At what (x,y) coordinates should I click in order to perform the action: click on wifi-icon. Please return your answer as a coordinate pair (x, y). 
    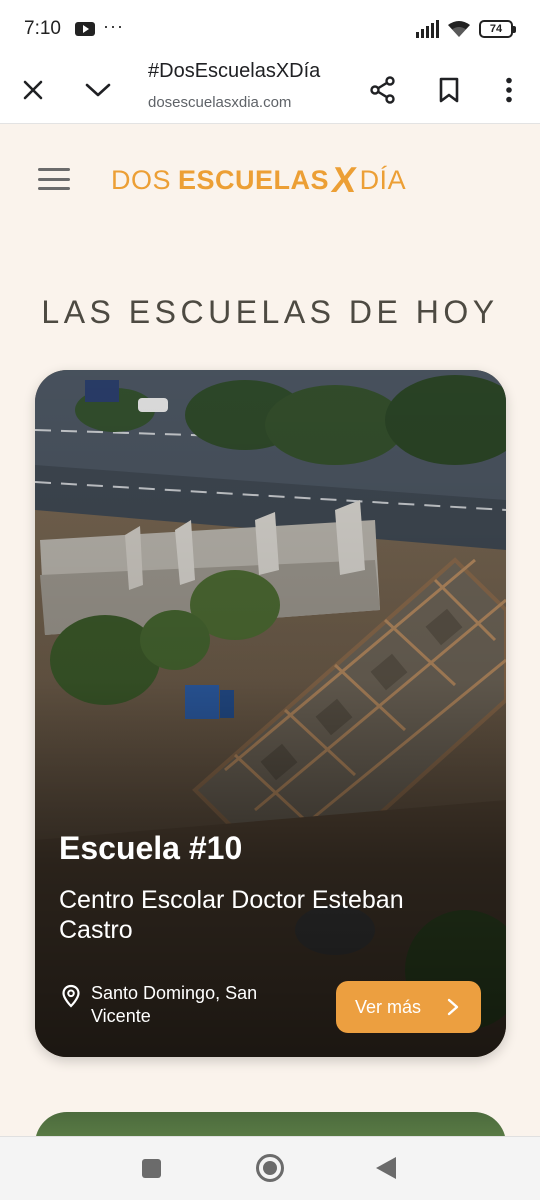
    Looking at the image, I should click on (459, 29).